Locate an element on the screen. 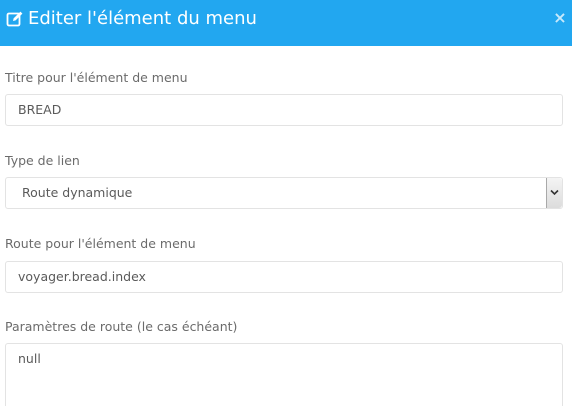 This screenshot has height=406, width=572. title-label: Titre pour l'élément de menu is located at coordinates (96, 77).